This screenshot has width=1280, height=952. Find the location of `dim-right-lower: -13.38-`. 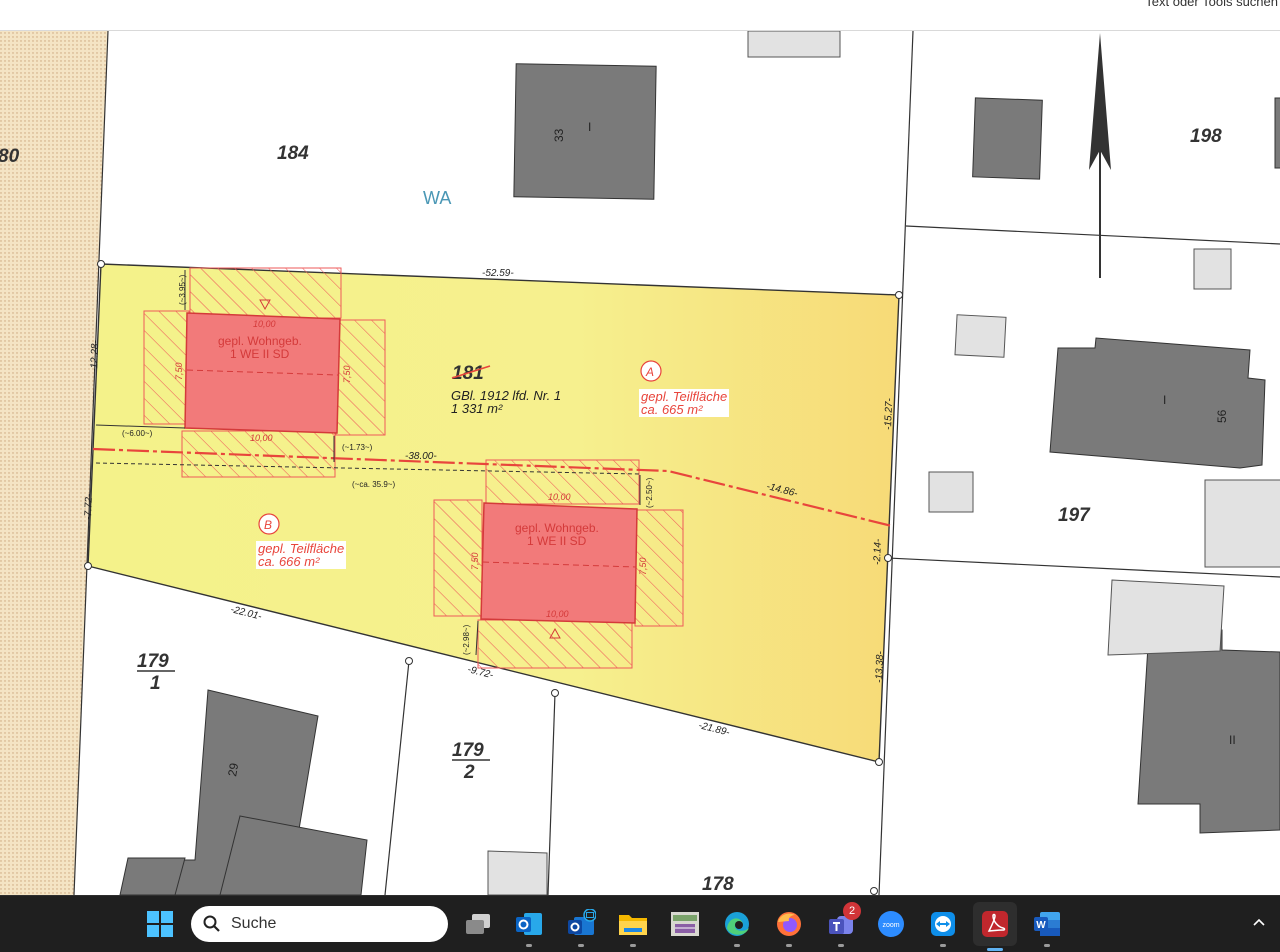

dim-right-lower: -13.38- is located at coordinates (880, 666).